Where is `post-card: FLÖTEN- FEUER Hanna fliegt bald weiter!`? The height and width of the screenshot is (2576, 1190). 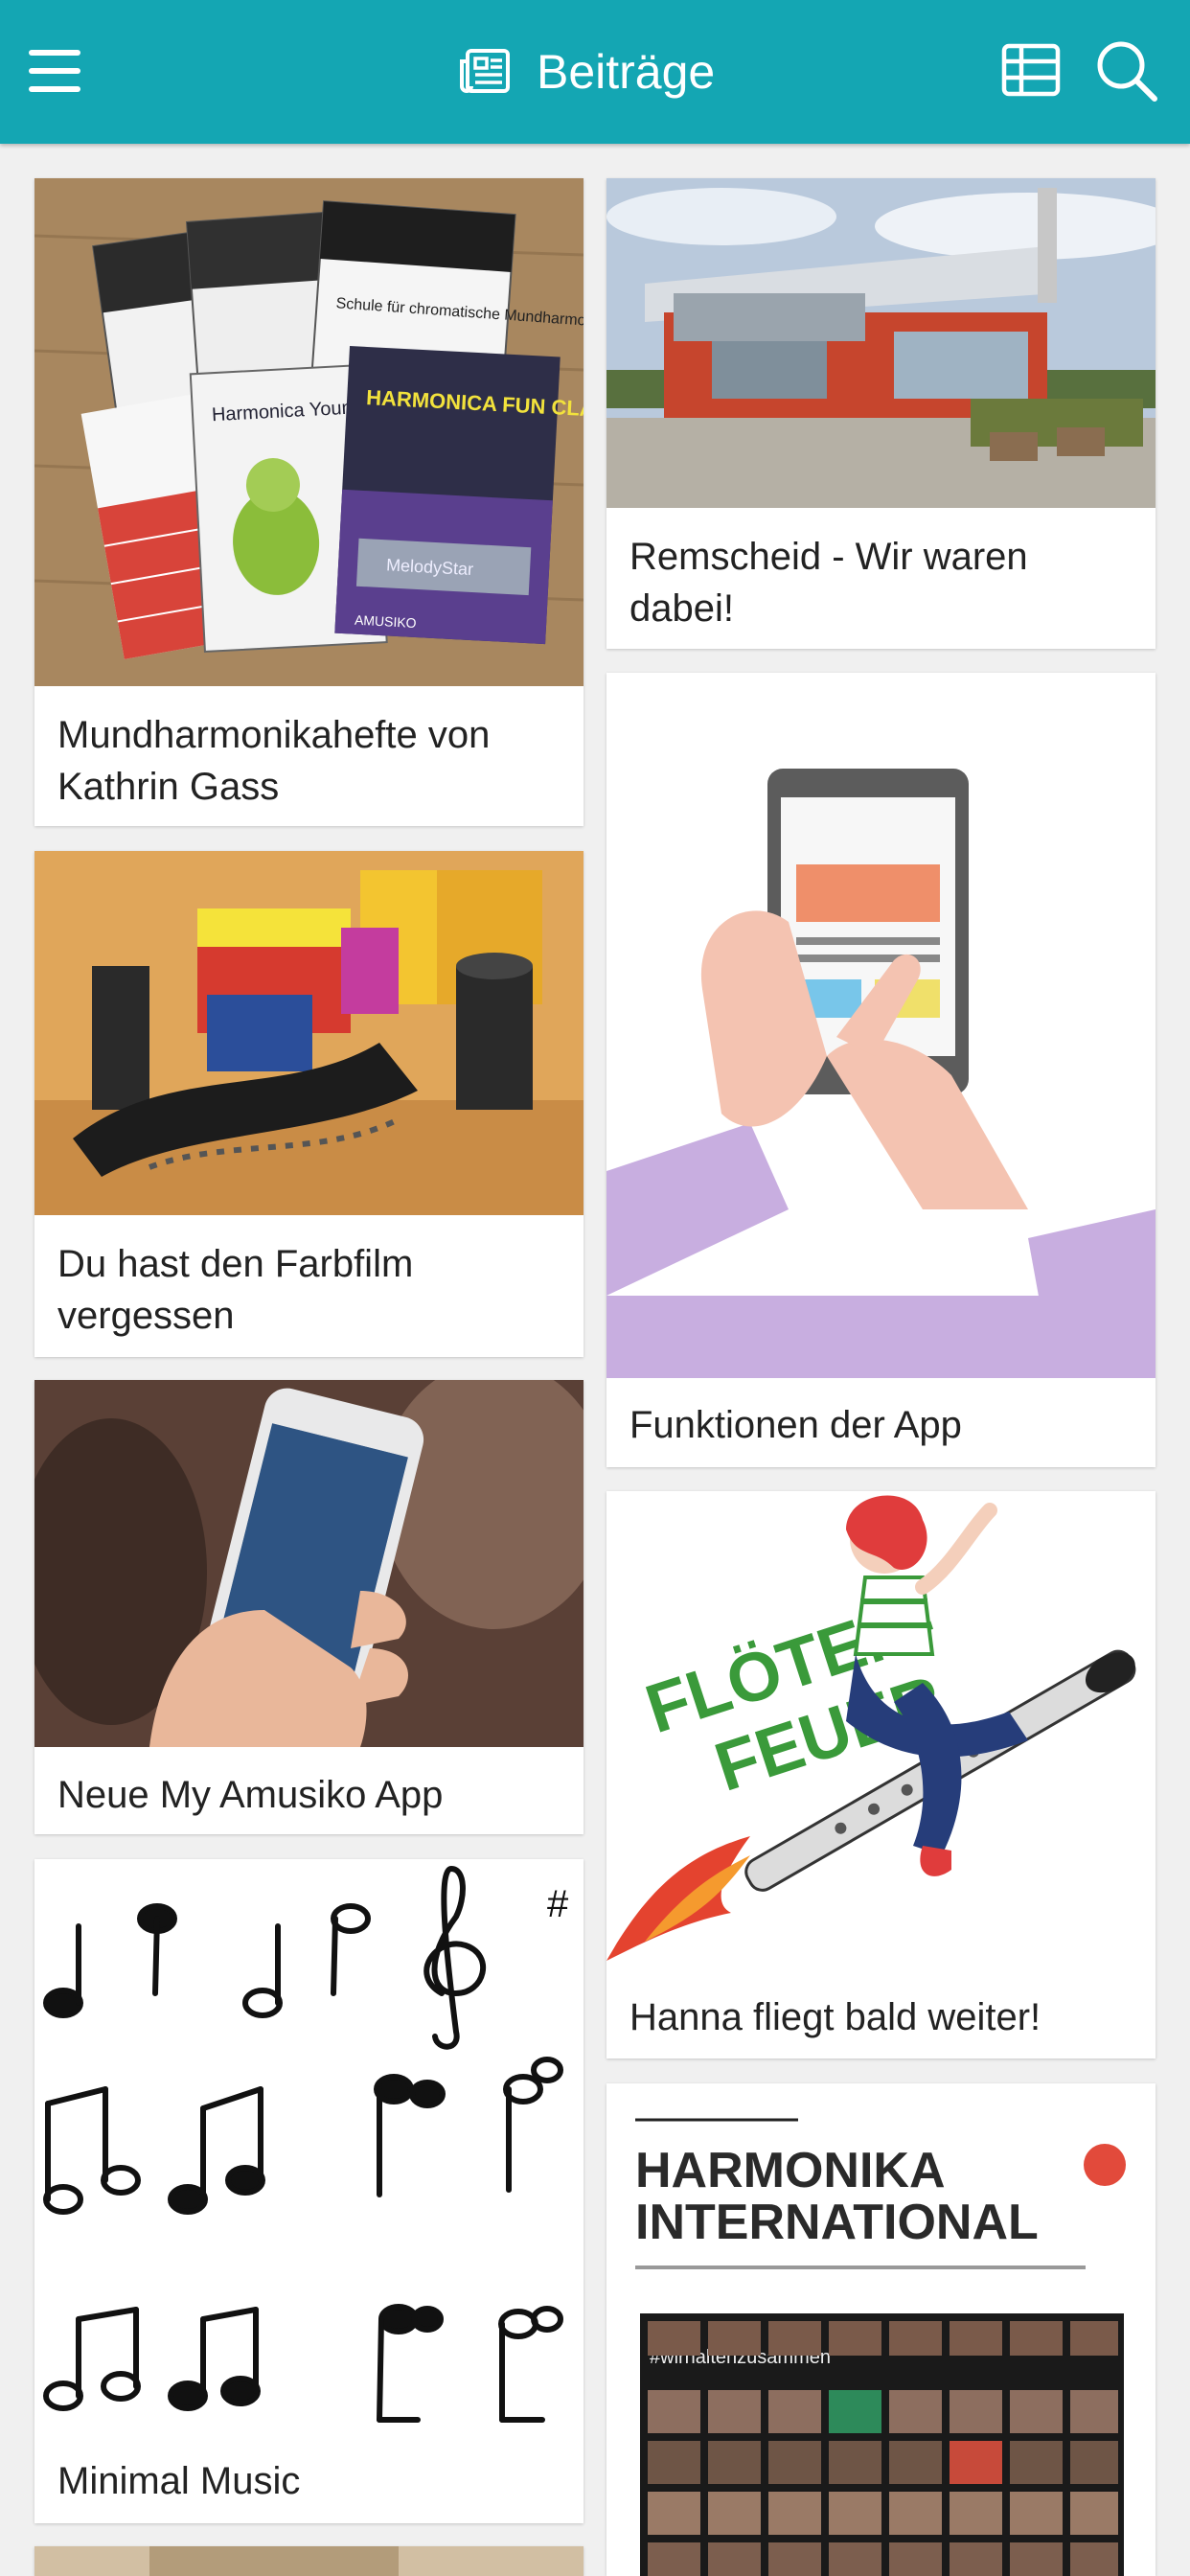 post-card: FLÖTEN- FEUER Hanna fliegt bald weiter! is located at coordinates (881, 1774).